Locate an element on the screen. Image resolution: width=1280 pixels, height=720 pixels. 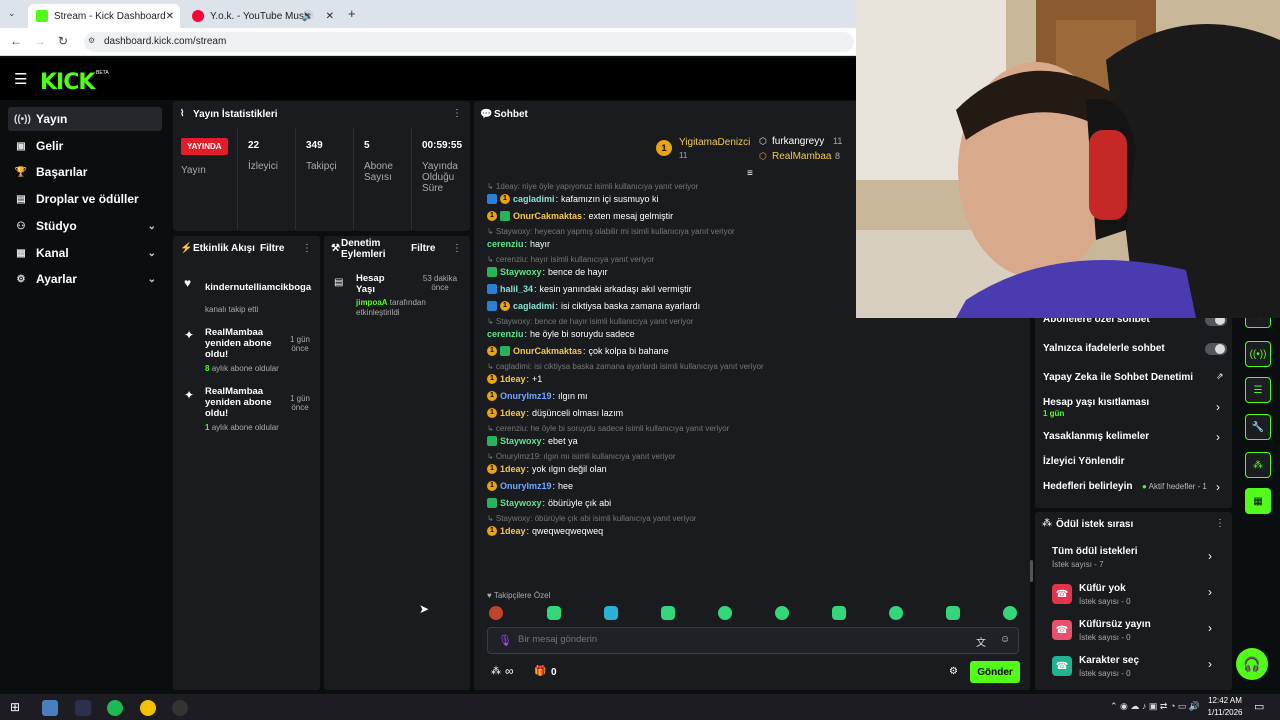
notification-icon: ▭ is located at coordinates (1259, 706).